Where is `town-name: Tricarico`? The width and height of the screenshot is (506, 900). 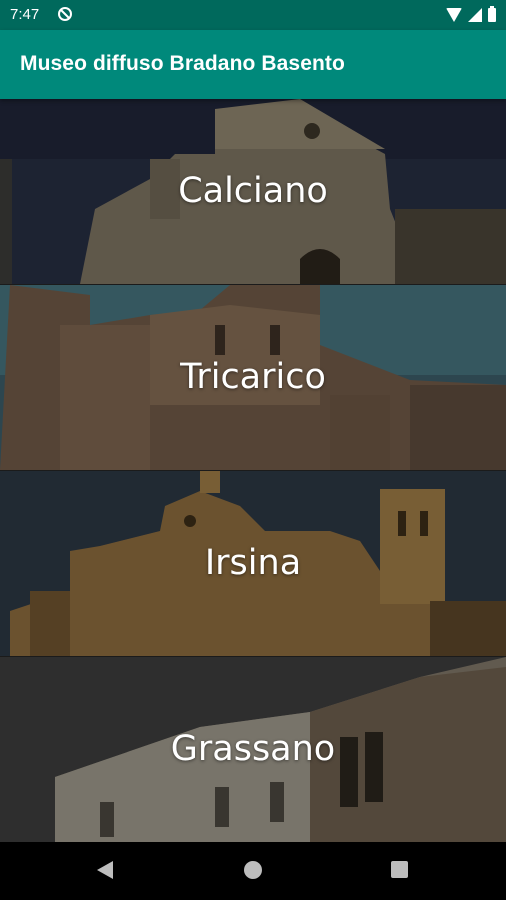
town-name: Tricarico is located at coordinates (253, 377).